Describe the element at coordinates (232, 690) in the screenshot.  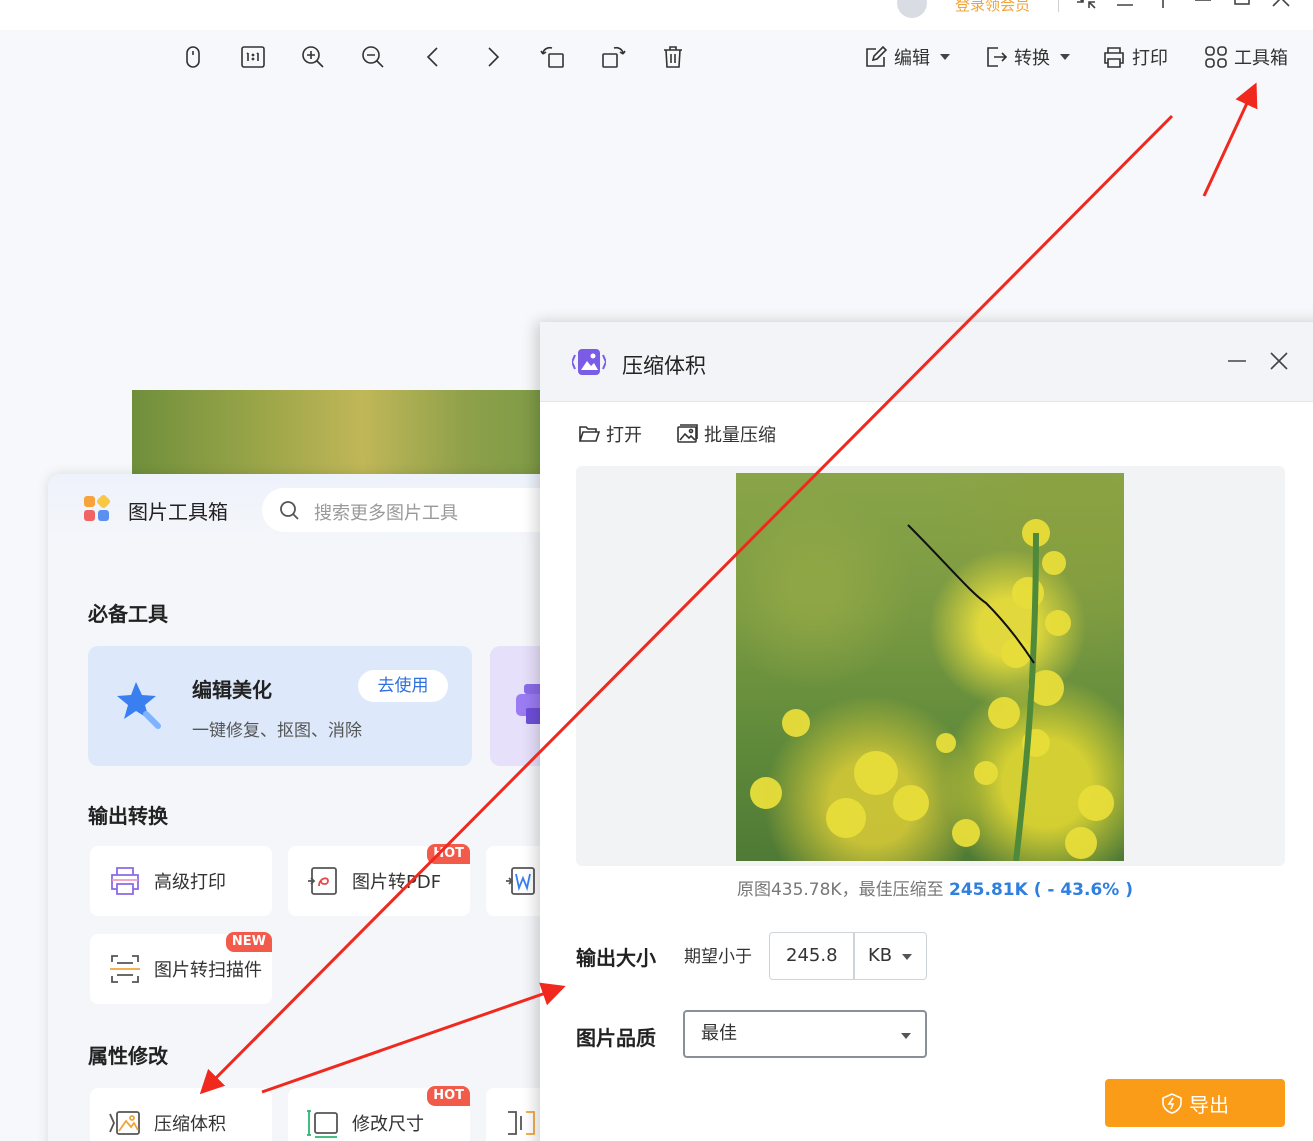
I see `feature-title: 编辑美化` at that location.